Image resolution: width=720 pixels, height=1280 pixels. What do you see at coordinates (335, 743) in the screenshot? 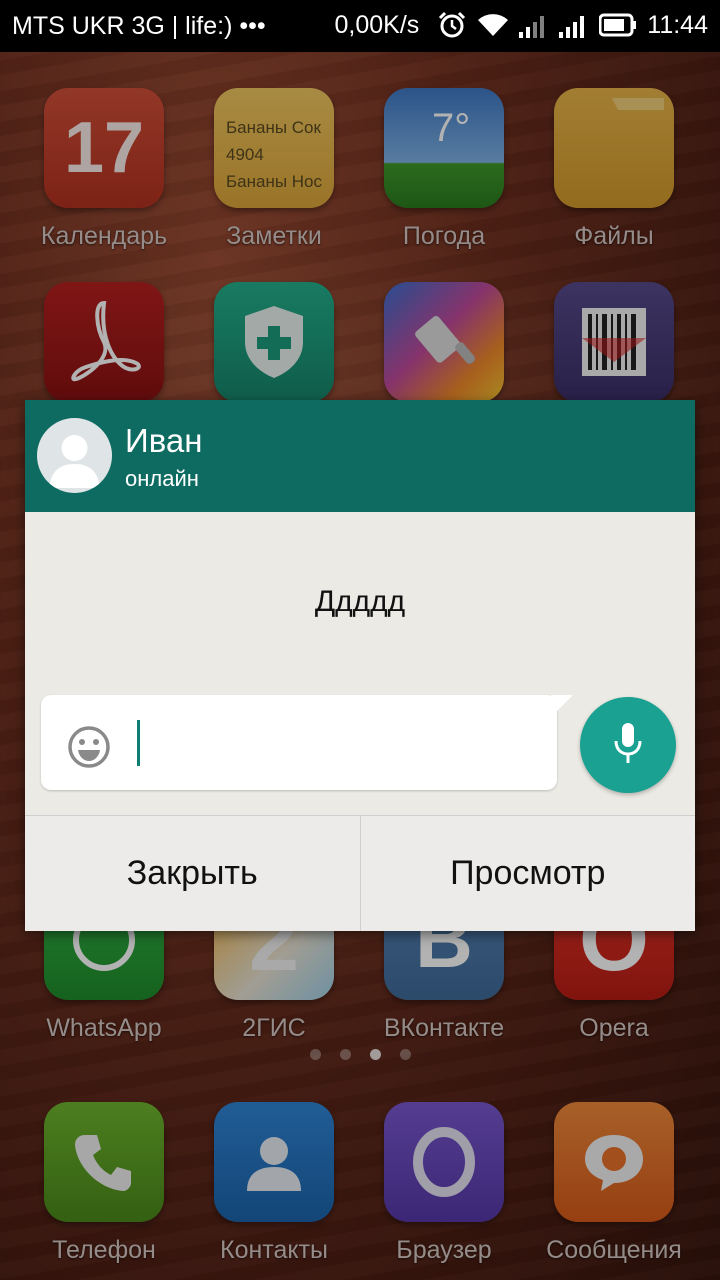
I see `reply-input` at bounding box center [335, 743].